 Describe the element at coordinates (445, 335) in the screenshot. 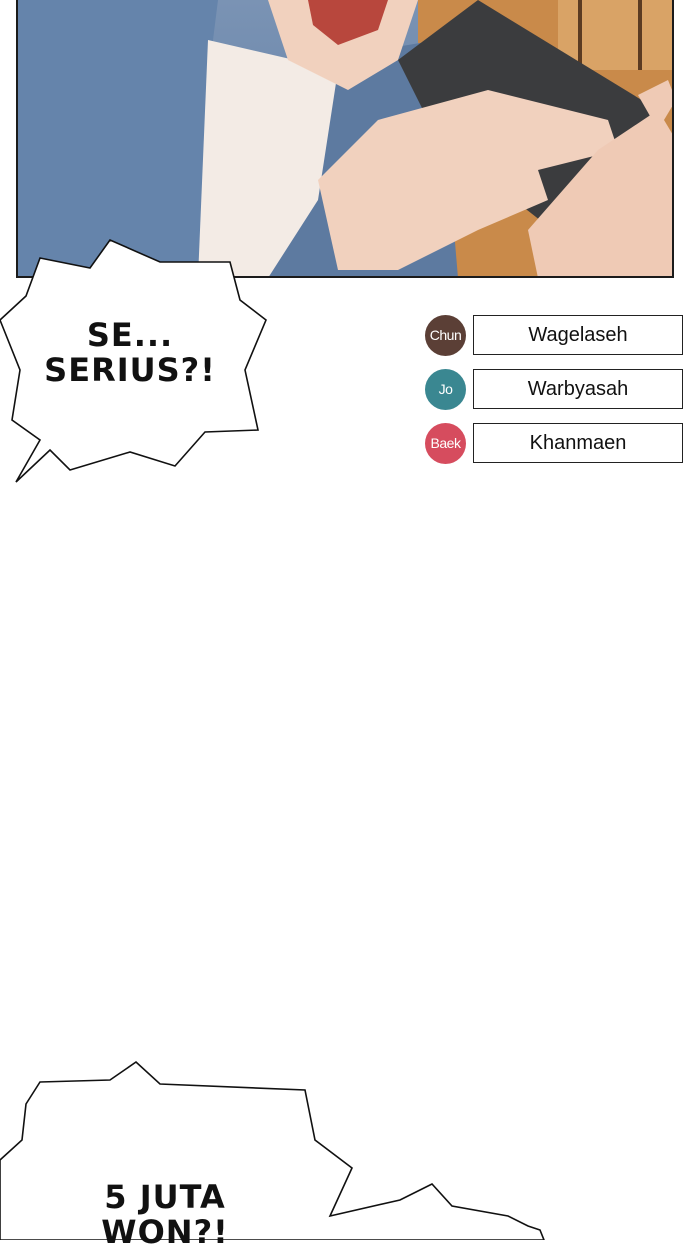

I see `credit-badge-chun: Chun` at that location.